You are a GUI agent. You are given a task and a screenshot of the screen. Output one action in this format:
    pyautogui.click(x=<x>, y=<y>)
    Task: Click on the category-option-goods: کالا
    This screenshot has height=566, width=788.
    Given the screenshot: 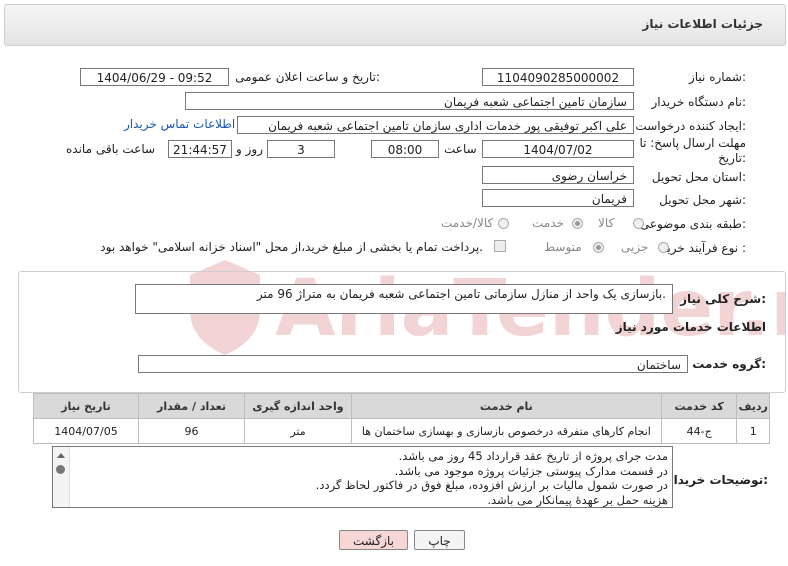 What is the action you would take?
    pyautogui.click(x=606, y=223)
    